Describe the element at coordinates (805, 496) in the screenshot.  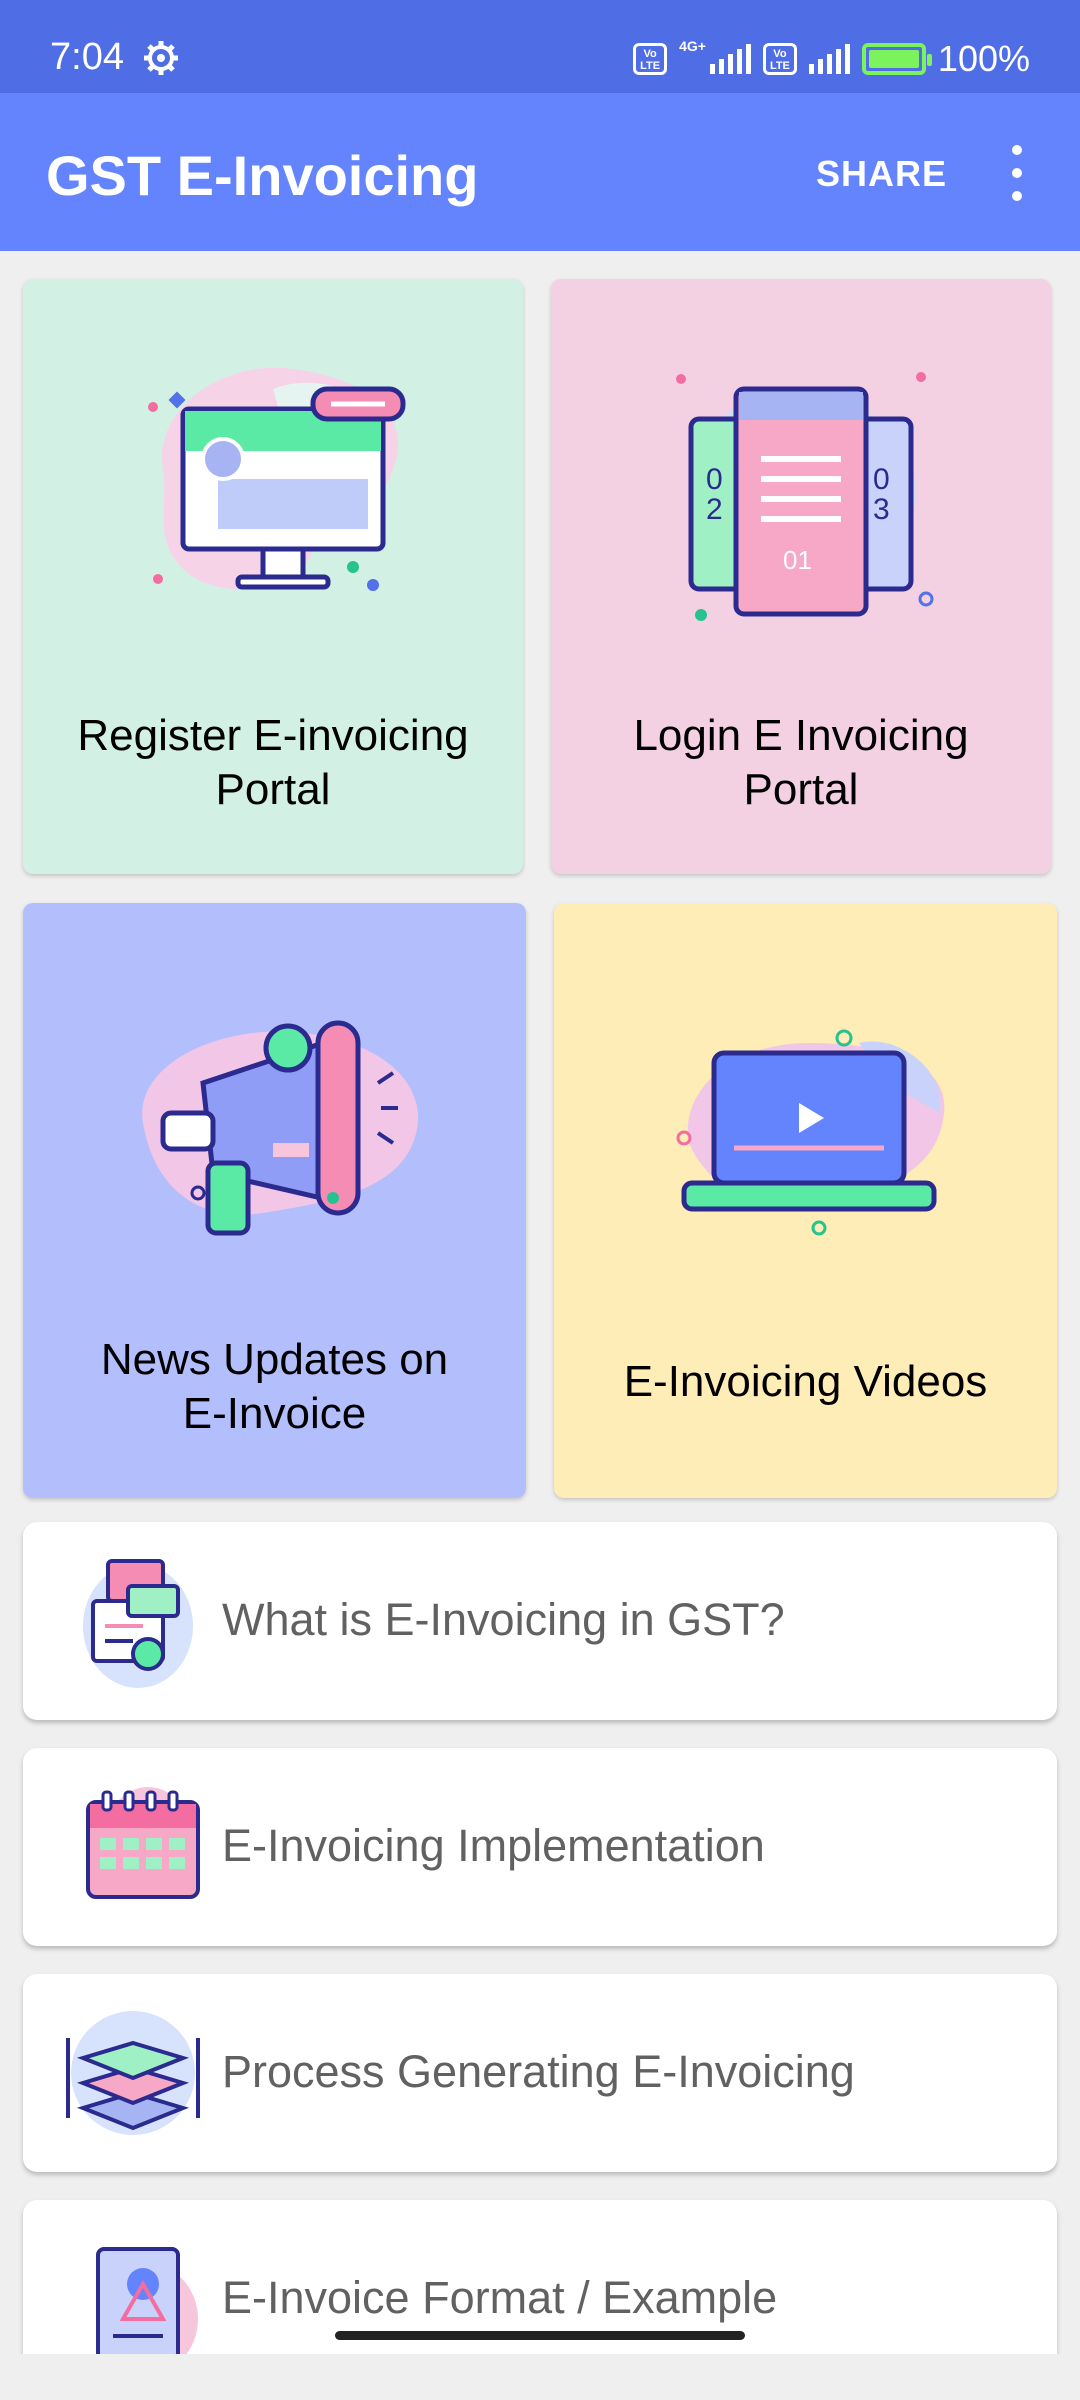
I see `documents-stack-icon: 0 2 0 3 01` at that location.